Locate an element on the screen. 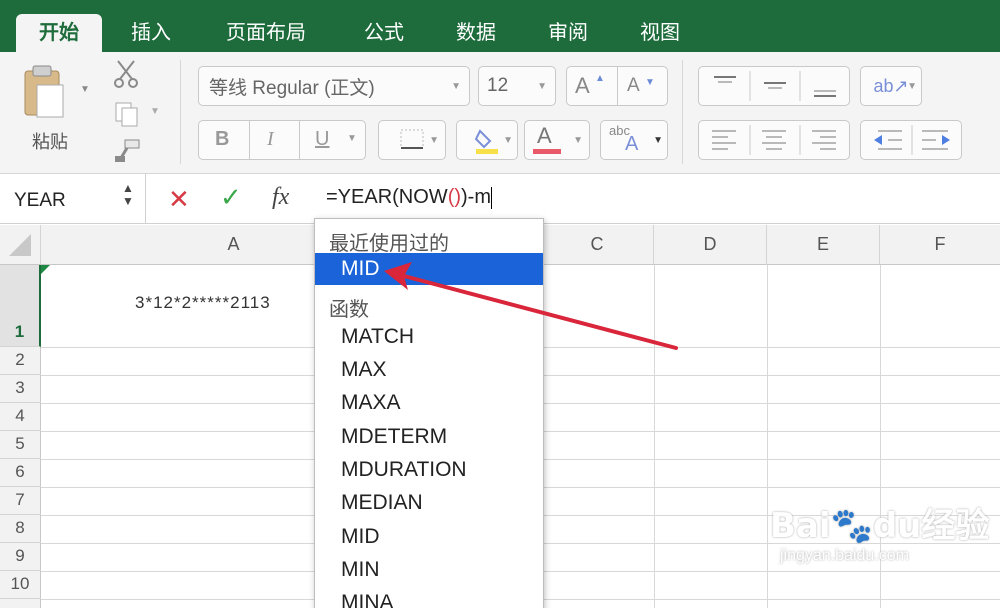 The height and width of the screenshot is (608, 1000). watermark: Bai🐾du经验 jingyan.baidu.com is located at coordinates (879, 531).